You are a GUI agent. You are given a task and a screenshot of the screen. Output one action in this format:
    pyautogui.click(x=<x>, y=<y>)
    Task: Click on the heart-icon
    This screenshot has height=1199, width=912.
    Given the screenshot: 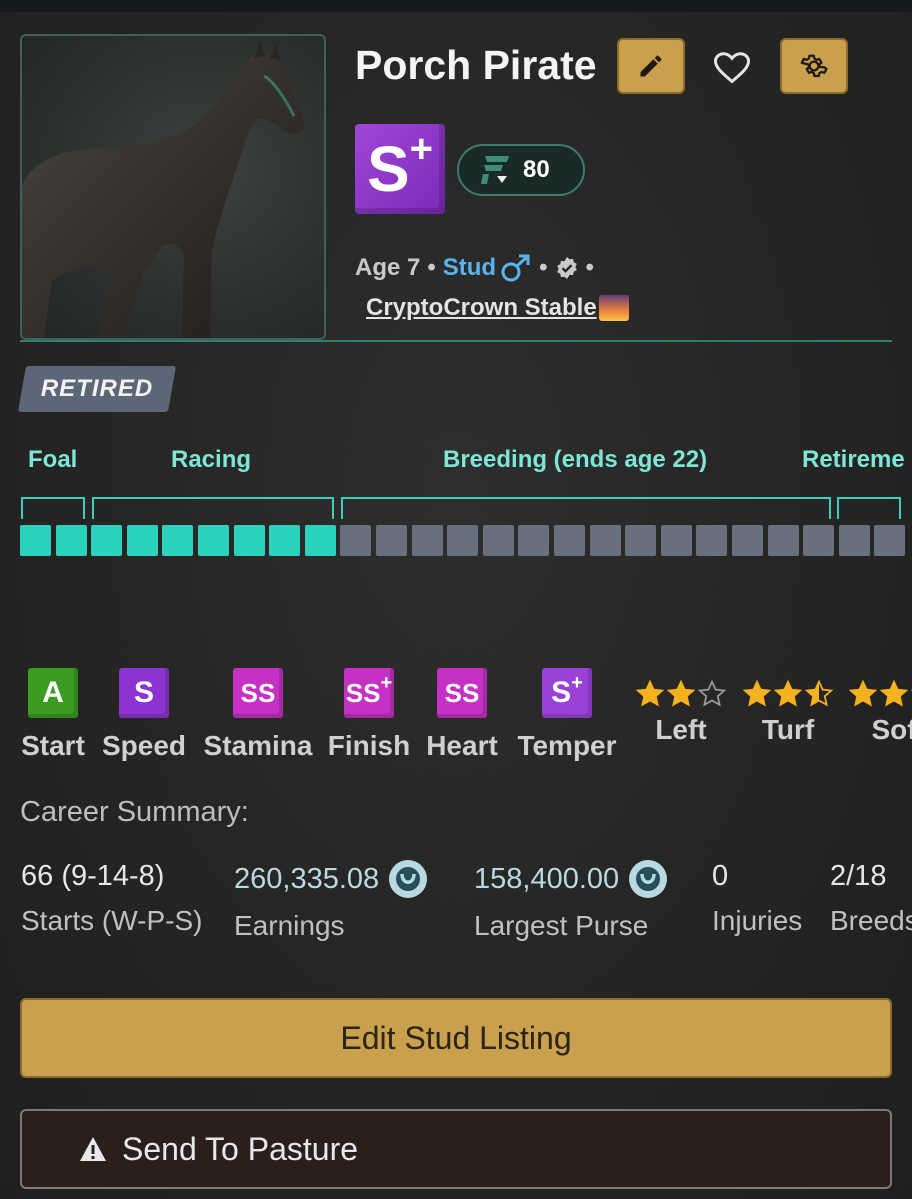 What is the action you would take?
    pyautogui.click(x=732, y=68)
    